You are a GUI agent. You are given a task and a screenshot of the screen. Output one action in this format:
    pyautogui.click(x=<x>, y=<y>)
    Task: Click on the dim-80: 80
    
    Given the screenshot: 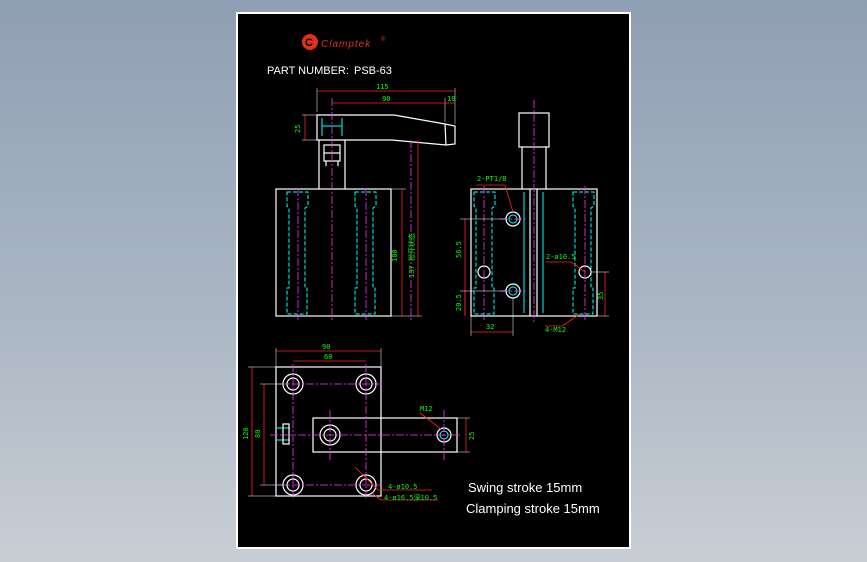 What is the action you would take?
    pyautogui.click(x=258, y=434)
    